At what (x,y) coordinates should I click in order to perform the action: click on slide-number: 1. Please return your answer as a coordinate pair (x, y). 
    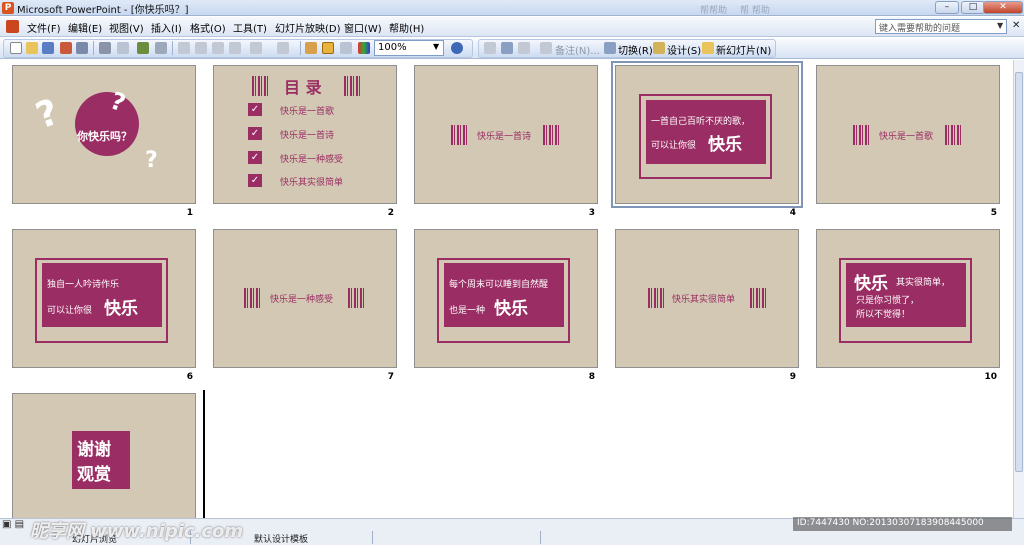
    Looking at the image, I should click on (189, 213).